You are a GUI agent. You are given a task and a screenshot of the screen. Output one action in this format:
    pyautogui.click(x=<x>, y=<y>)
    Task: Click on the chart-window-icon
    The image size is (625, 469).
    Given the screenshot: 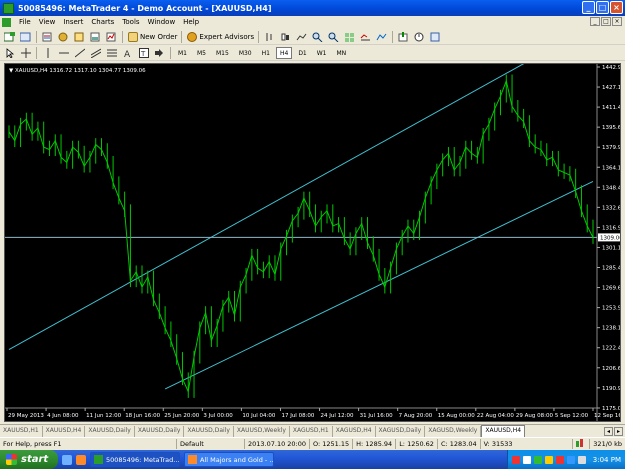 What is the action you would take?
    pyautogui.click(x=6, y=22)
    